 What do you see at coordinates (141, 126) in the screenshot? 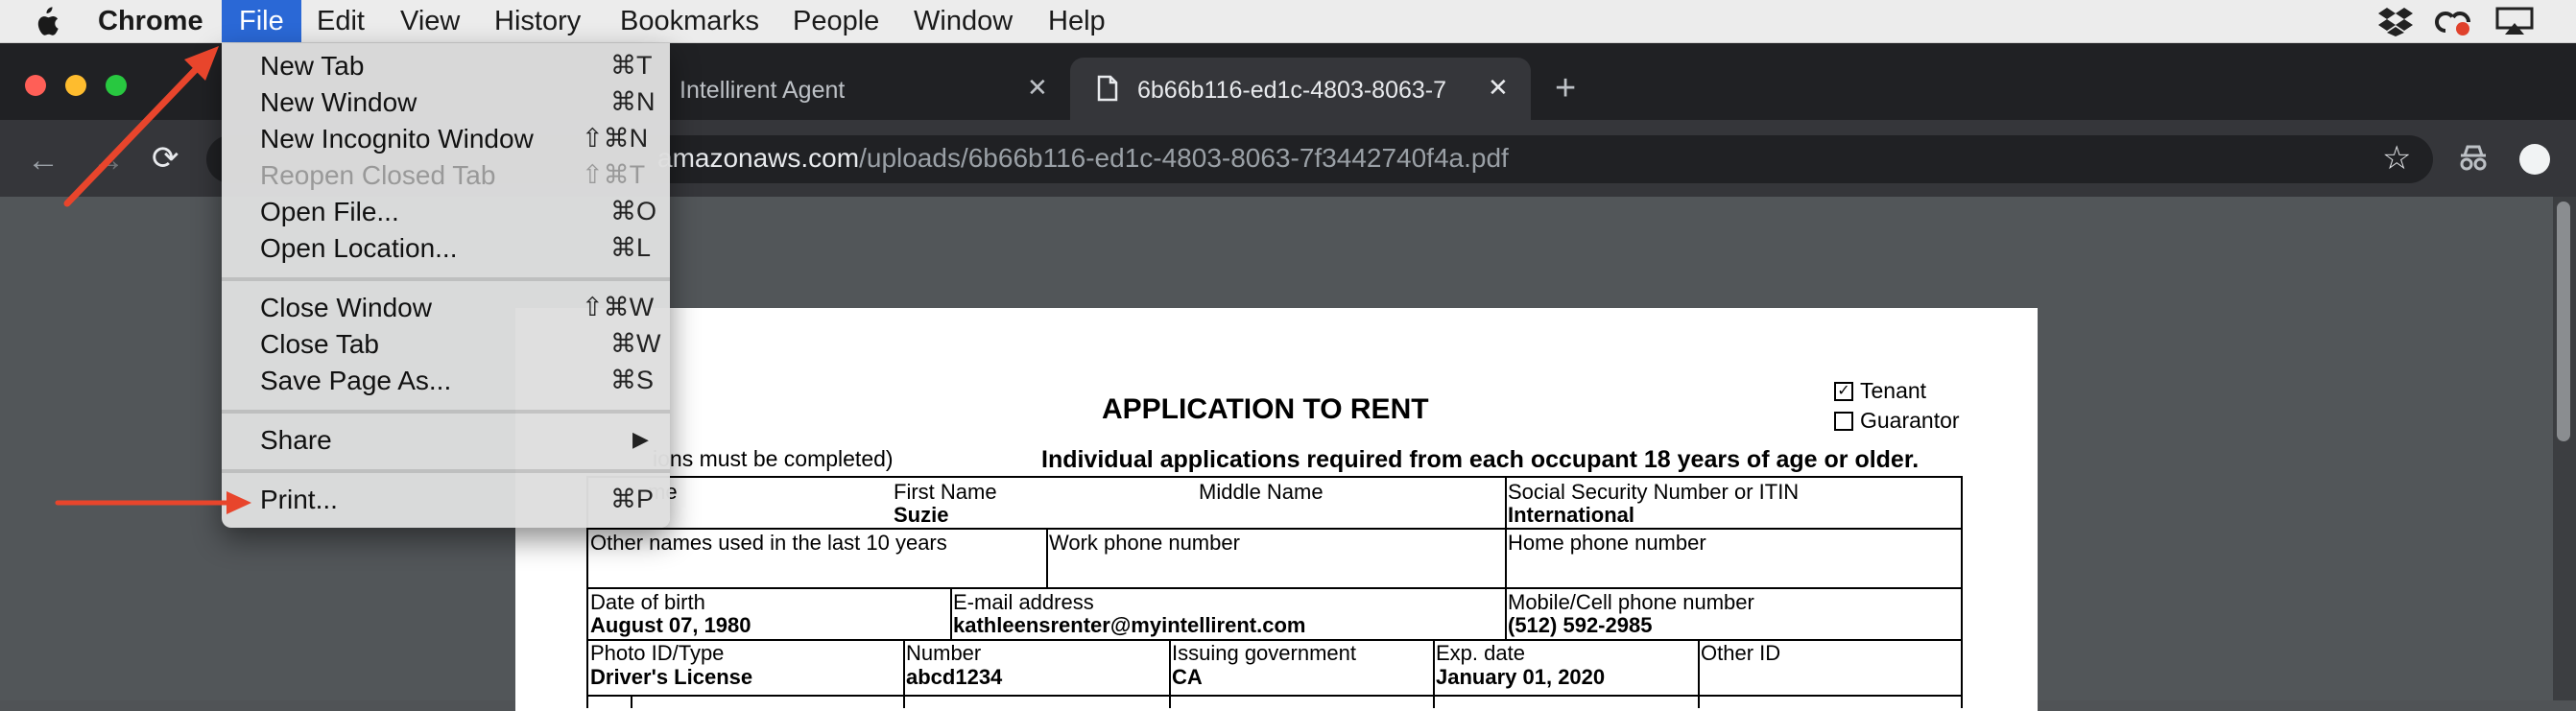
I see `arrow-to-file-menu-icon` at bounding box center [141, 126].